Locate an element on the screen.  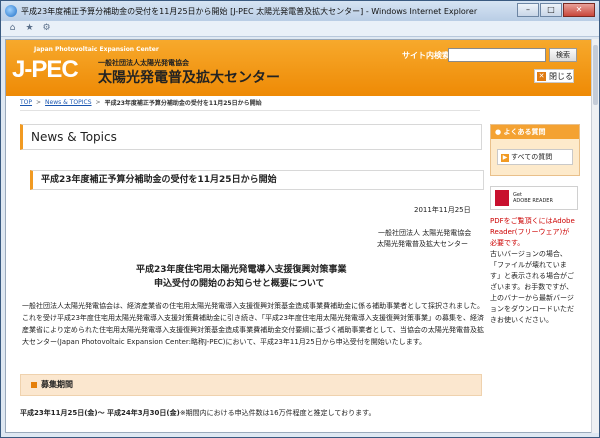
issuer-line-1: 一般社団法人 太陽光発電協会 is located at coordinates (425, 233).